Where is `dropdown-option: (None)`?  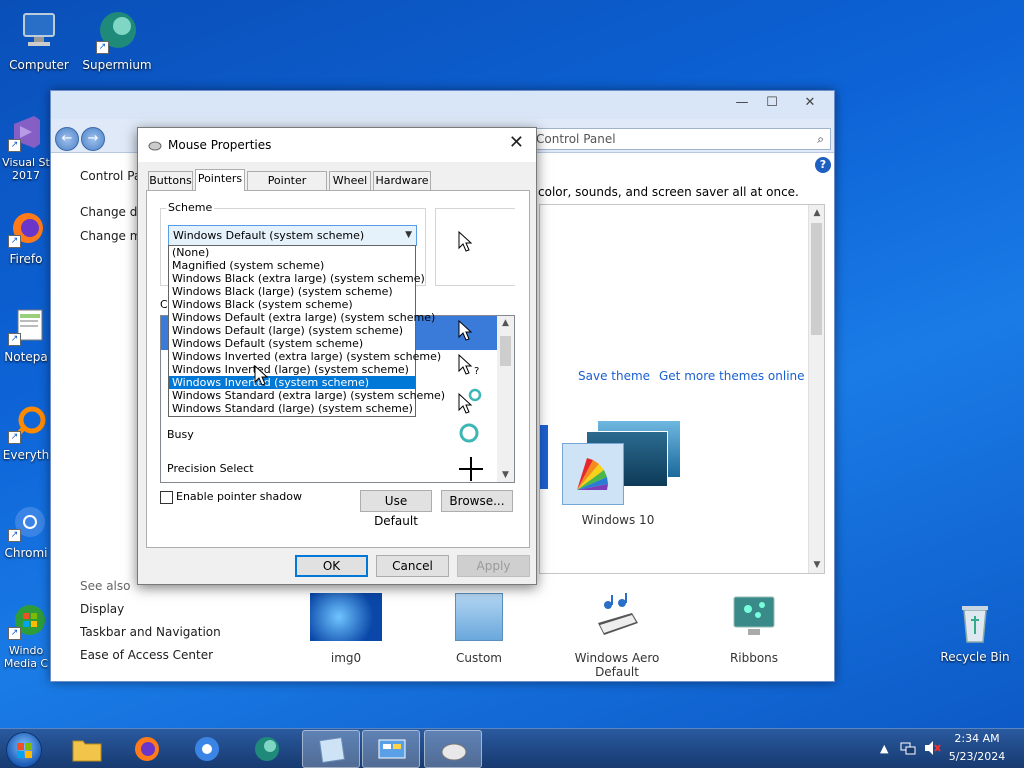
dropdown-option: (None) is located at coordinates (292, 252).